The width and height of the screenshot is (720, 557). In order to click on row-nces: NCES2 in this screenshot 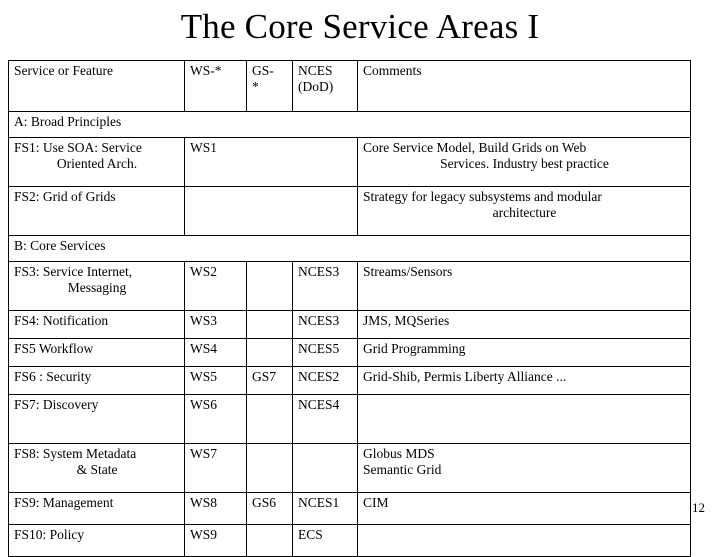, I will do `click(325, 380)`.